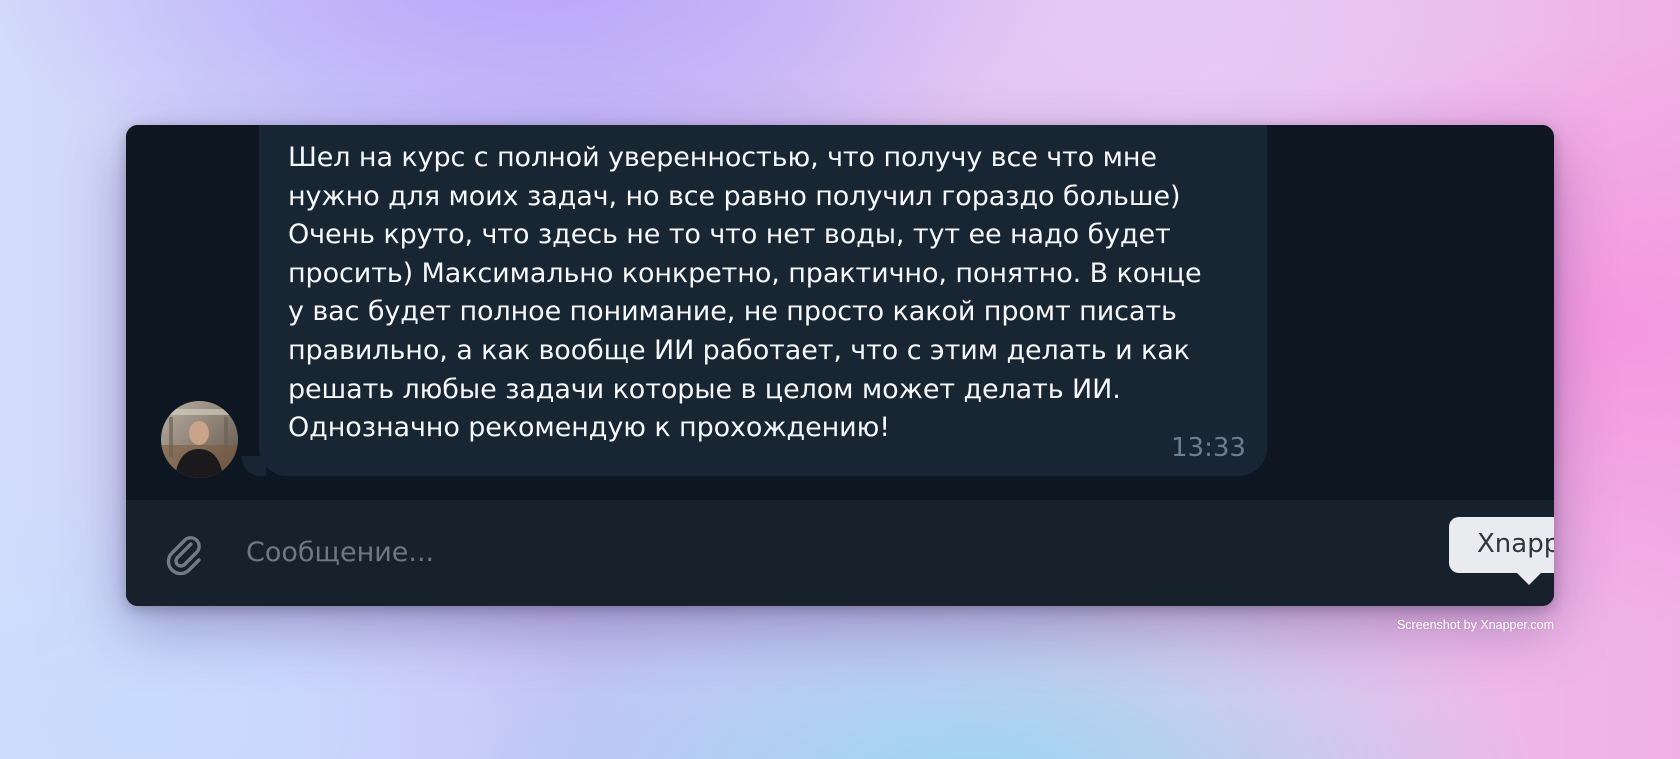  I want to click on composer-bar, so click(840, 553).